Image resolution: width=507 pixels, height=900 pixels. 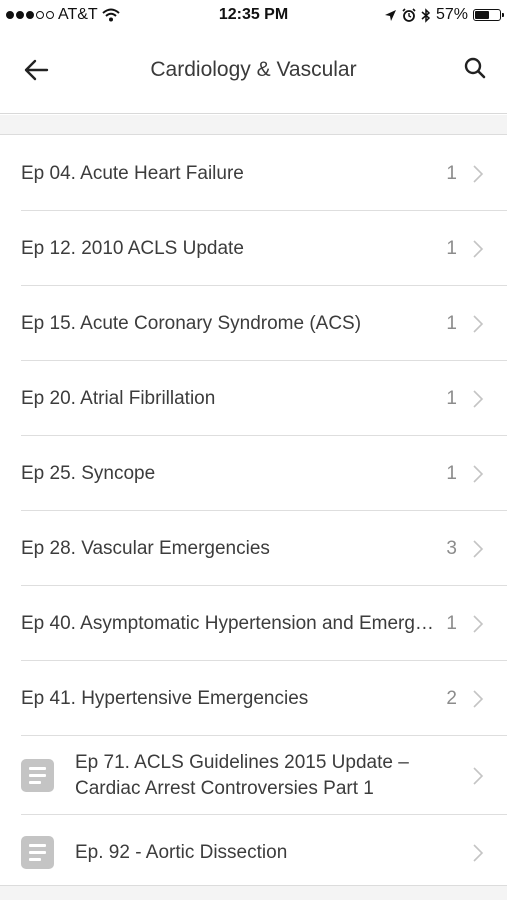 What do you see at coordinates (426, 15) in the screenshot?
I see `bluetooth-icon` at bounding box center [426, 15].